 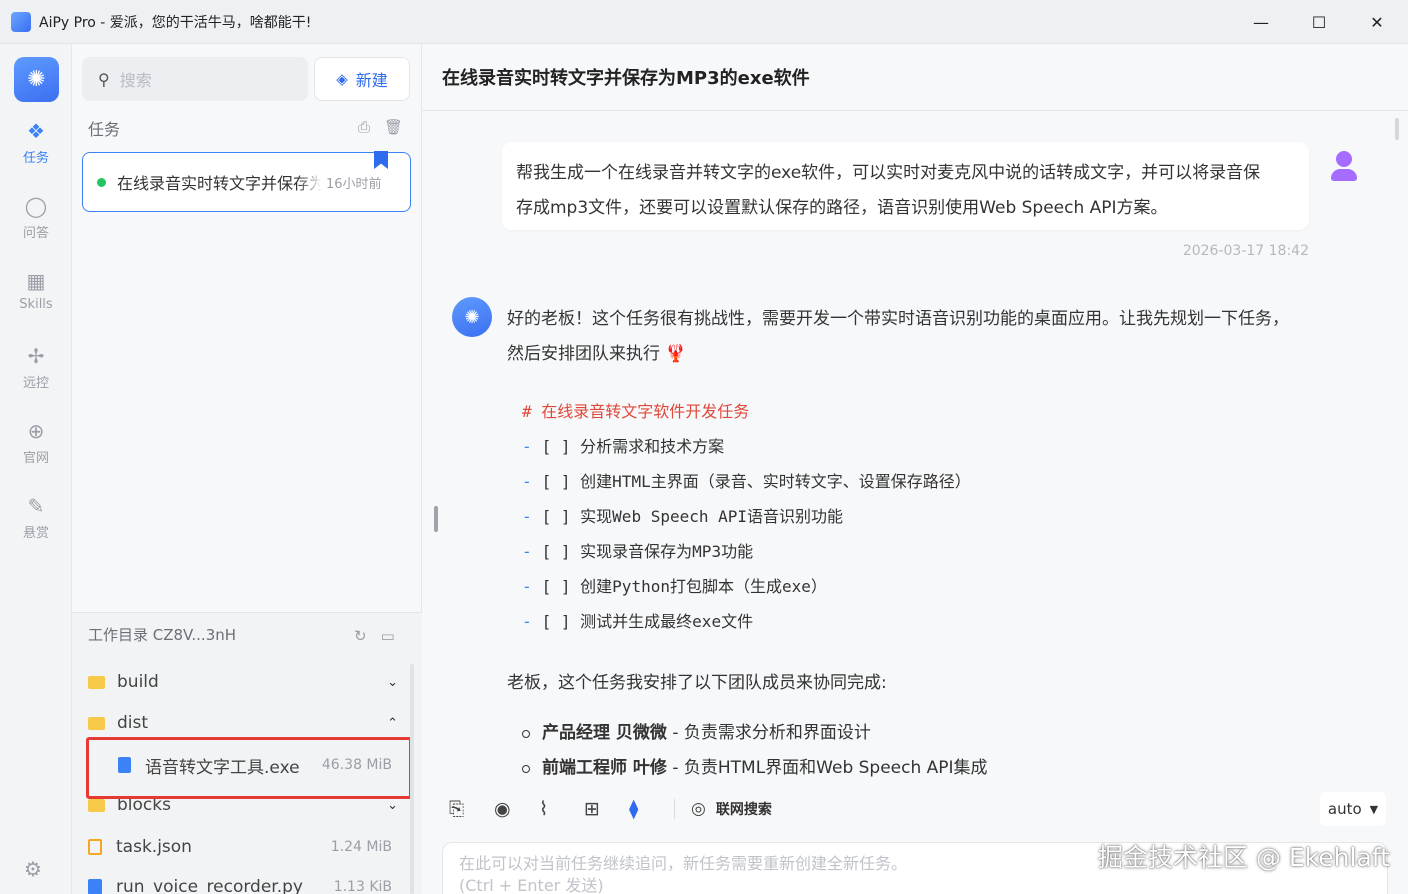 What do you see at coordinates (597, 354) in the screenshot?
I see `bot-message-line: 然后安排团队来执行 🦞` at bounding box center [597, 354].